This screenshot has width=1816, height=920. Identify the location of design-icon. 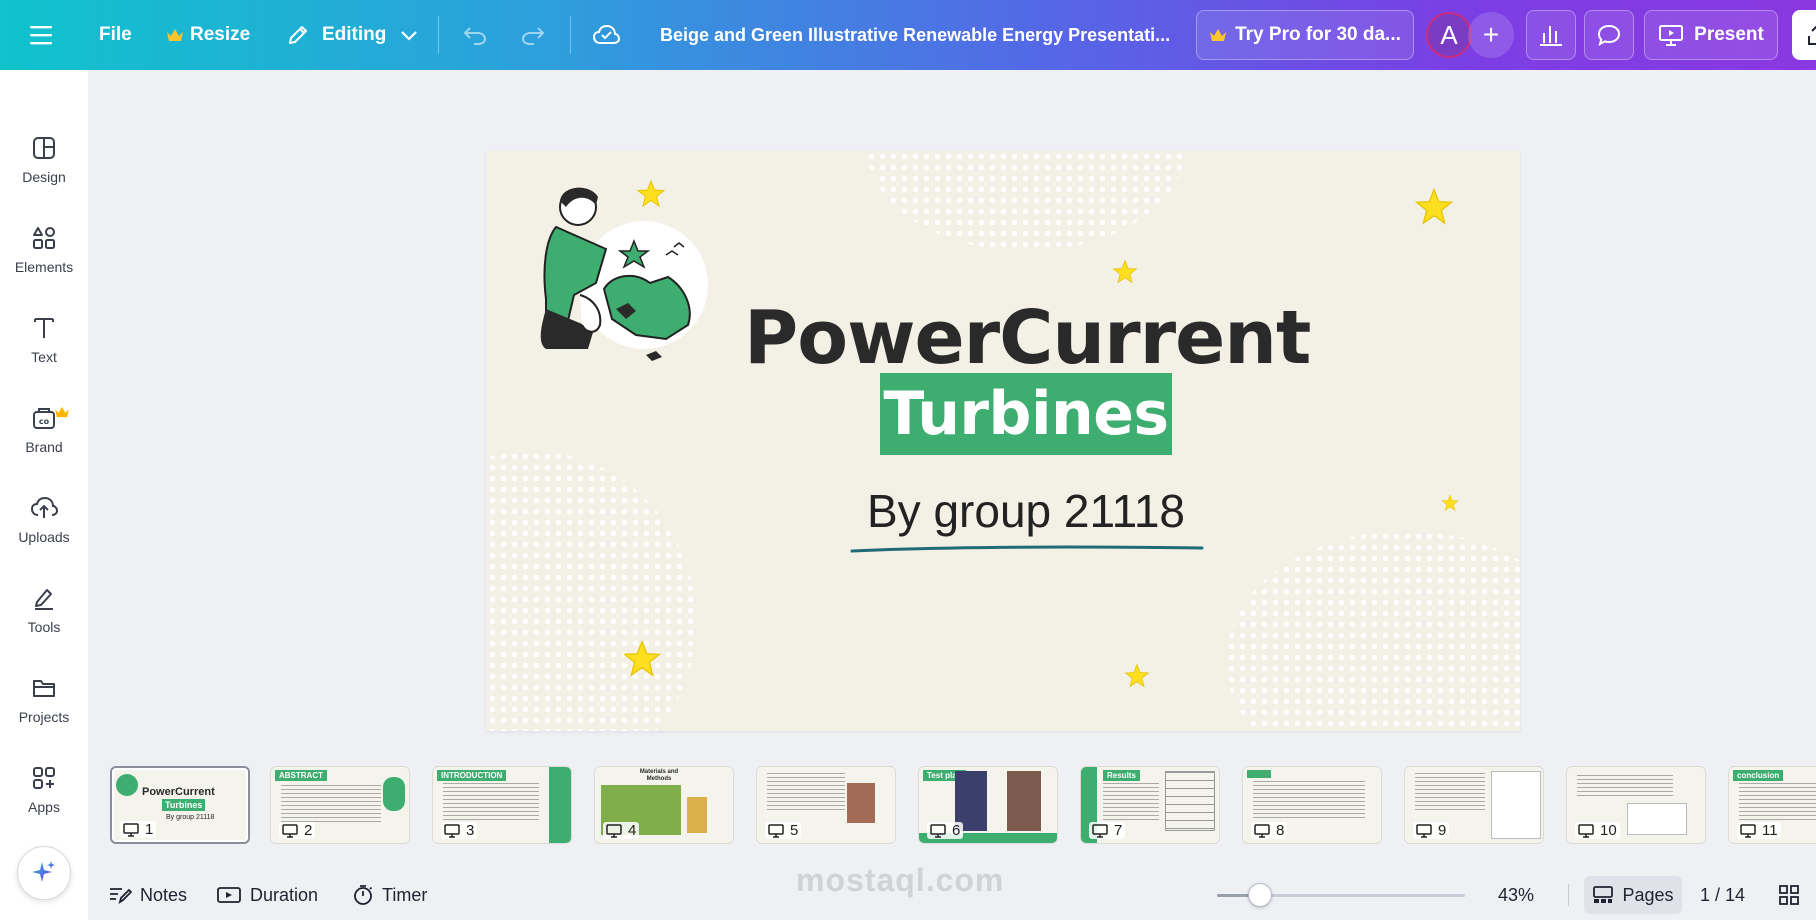
(44, 148).